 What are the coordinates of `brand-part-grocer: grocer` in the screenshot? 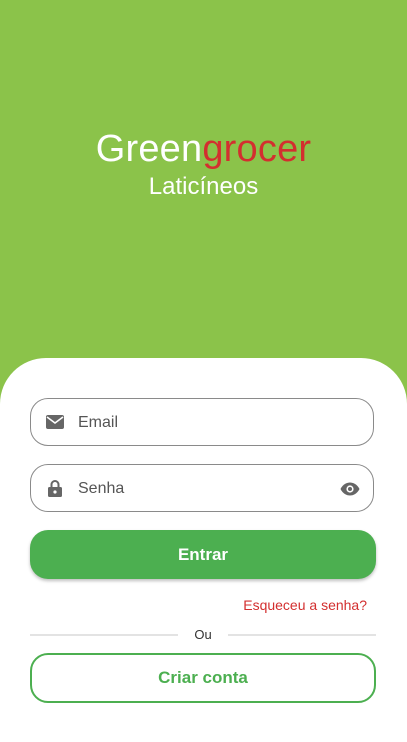 It's located at (257, 149).